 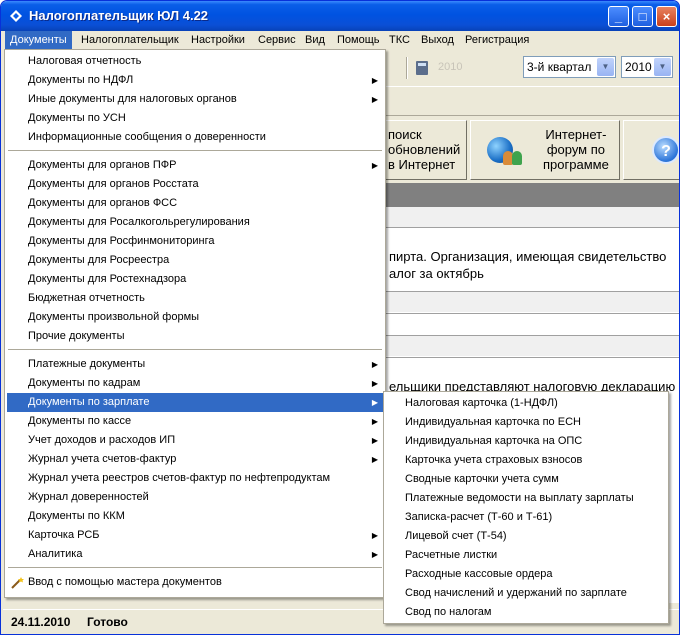 I want to click on menu-documents: Документы, so click(x=38, y=40).